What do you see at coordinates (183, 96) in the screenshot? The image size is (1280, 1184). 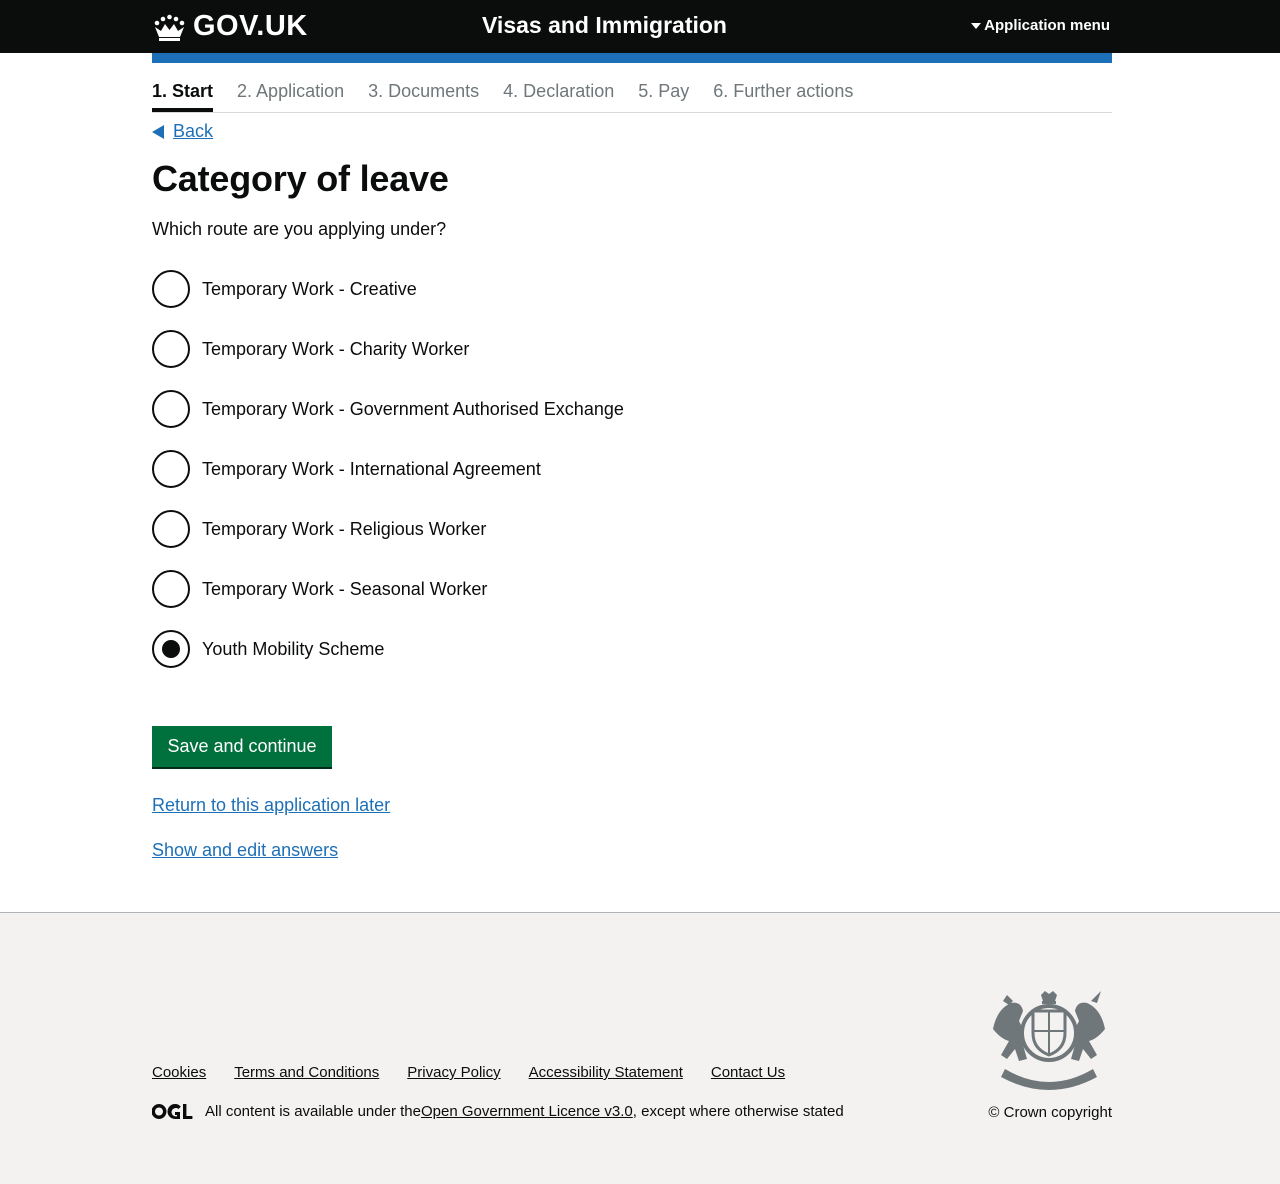 I see `step-start: 1. Start` at bounding box center [183, 96].